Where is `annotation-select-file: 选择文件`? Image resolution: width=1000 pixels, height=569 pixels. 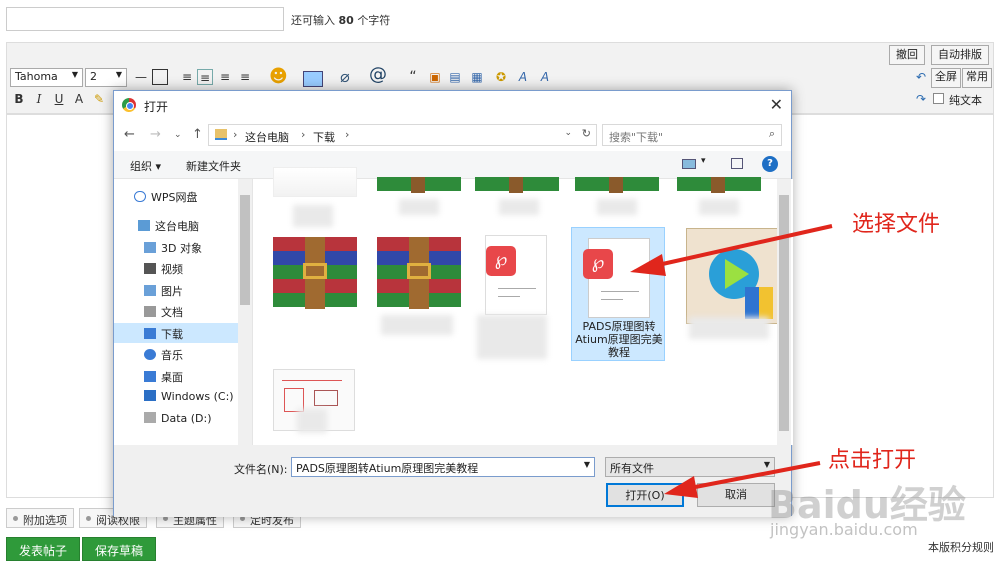
annotation-select-file: 选择文件 is located at coordinates (896, 224).